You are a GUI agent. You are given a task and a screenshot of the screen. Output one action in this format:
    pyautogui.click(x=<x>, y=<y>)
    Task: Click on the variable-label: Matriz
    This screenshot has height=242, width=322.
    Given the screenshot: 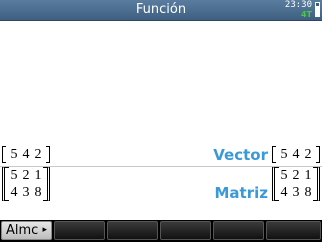 What is the action you would take?
    pyautogui.click(x=241, y=193)
    